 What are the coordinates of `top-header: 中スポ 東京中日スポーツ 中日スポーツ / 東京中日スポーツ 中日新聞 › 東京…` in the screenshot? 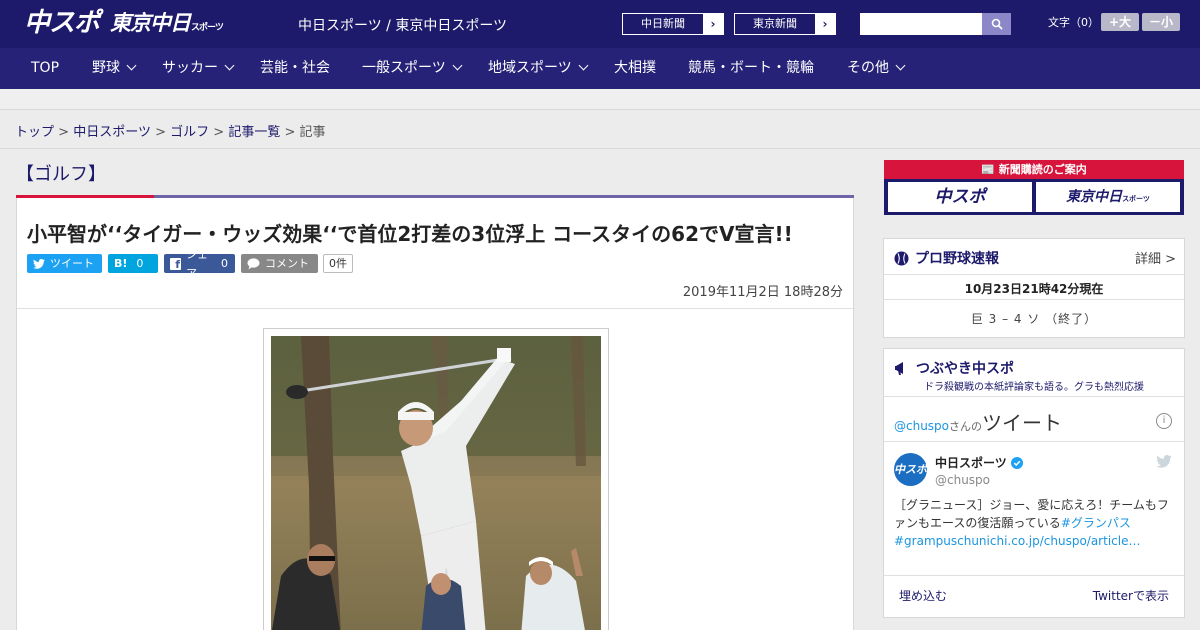 It's located at (600, 24).